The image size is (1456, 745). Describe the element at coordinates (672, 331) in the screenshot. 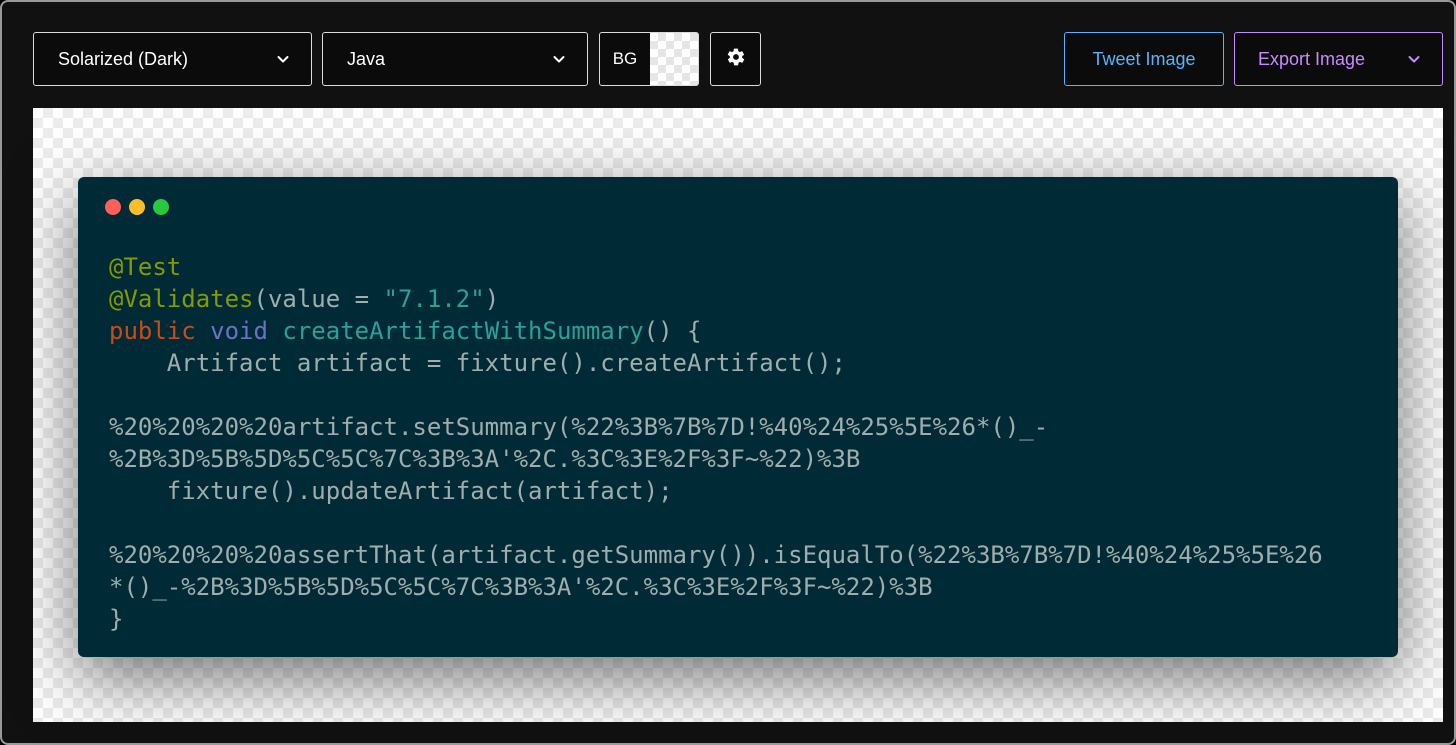

I see `code-token: () {` at that location.